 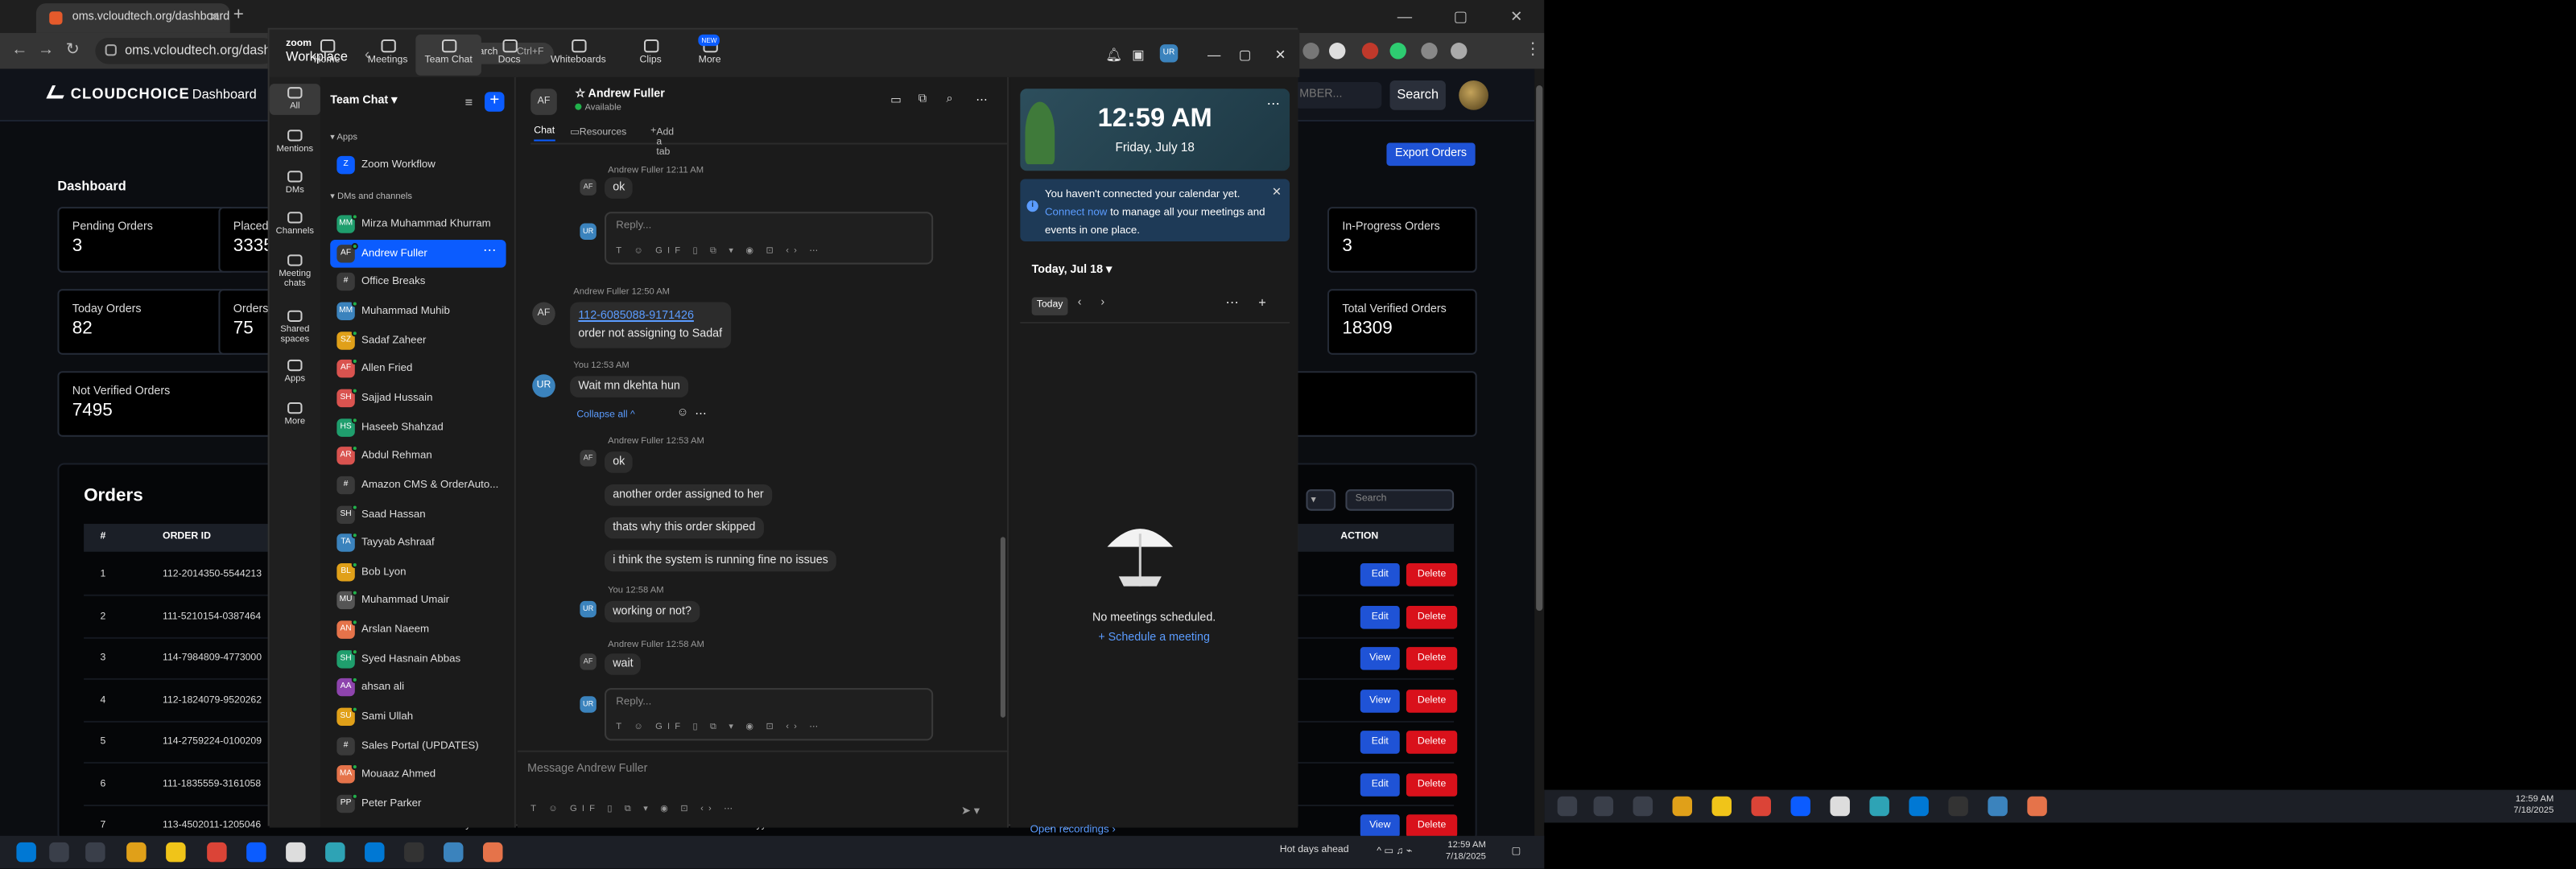 What do you see at coordinates (26, 852) in the screenshot?
I see `start-icon` at bounding box center [26, 852].